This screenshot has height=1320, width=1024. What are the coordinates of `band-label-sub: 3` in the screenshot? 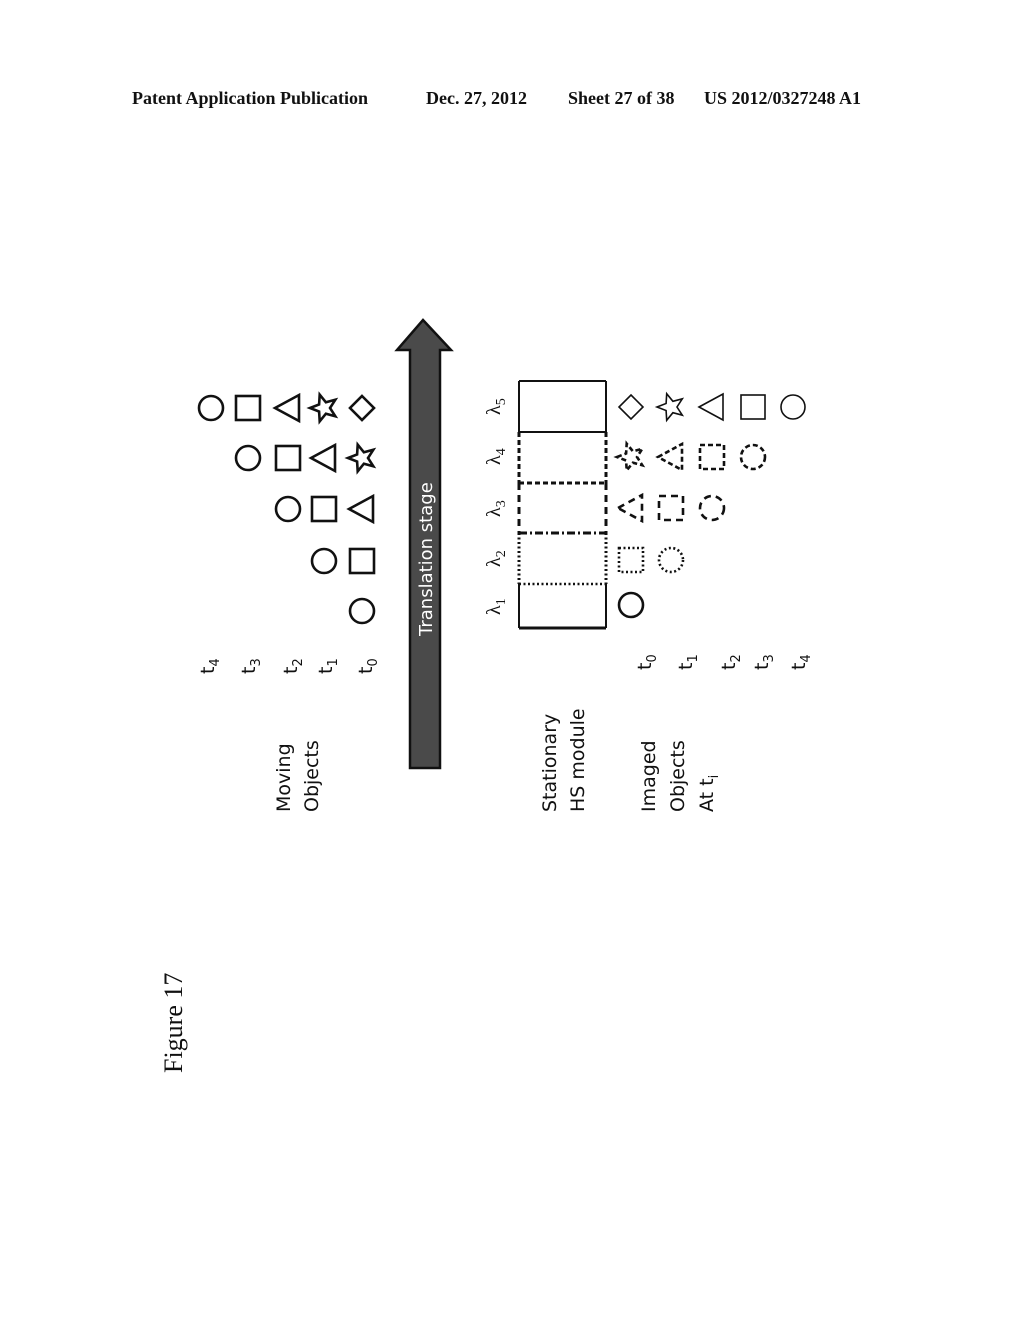 It's located at (501, 503).